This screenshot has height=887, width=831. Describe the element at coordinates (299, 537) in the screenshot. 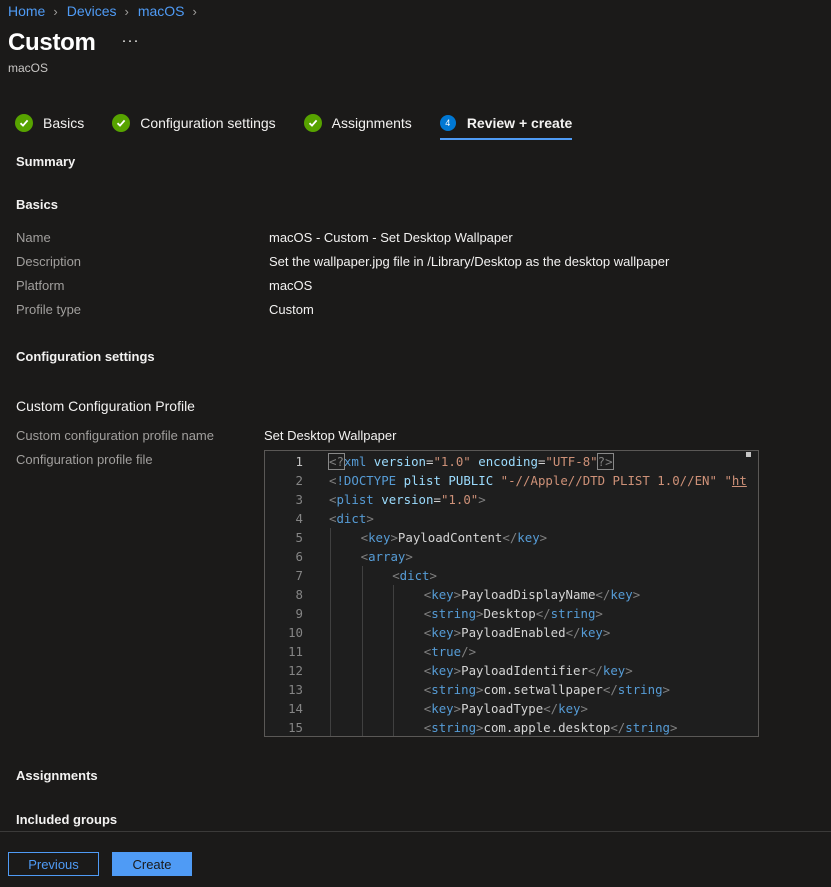

I see `line-number: 5` at that location.